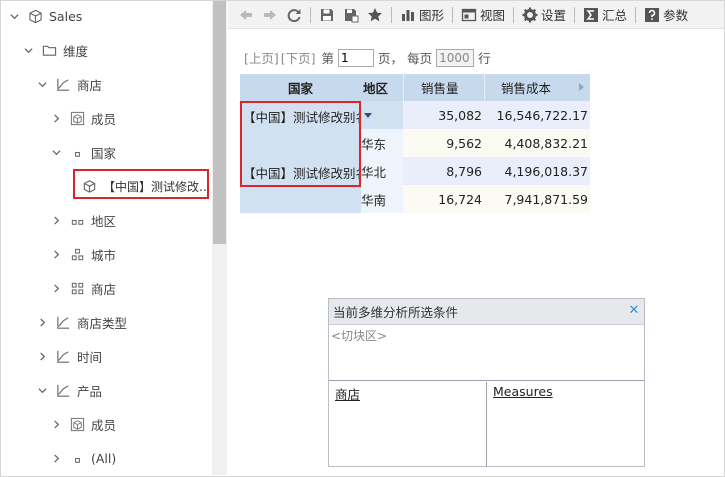  Describe the element at coordinates (666, 15) in the screenshot. I see `params-button: 参数` at that location.